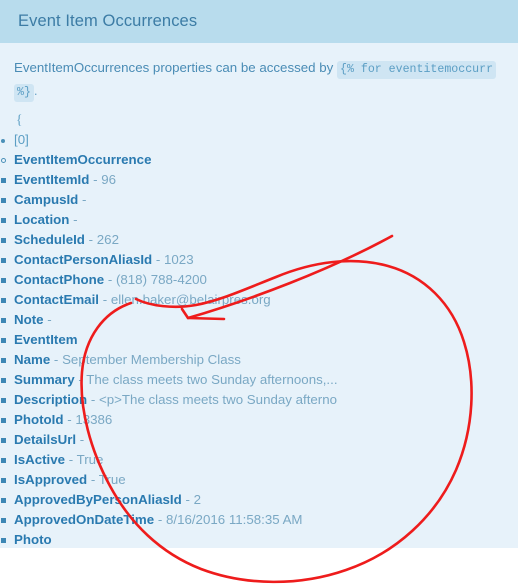 Image resolution: width=518 pixels, height=588 pixels. Describe the element at coordinates (259, 460) in the screenshot. I see `list-item: IsActive - True` at that location.